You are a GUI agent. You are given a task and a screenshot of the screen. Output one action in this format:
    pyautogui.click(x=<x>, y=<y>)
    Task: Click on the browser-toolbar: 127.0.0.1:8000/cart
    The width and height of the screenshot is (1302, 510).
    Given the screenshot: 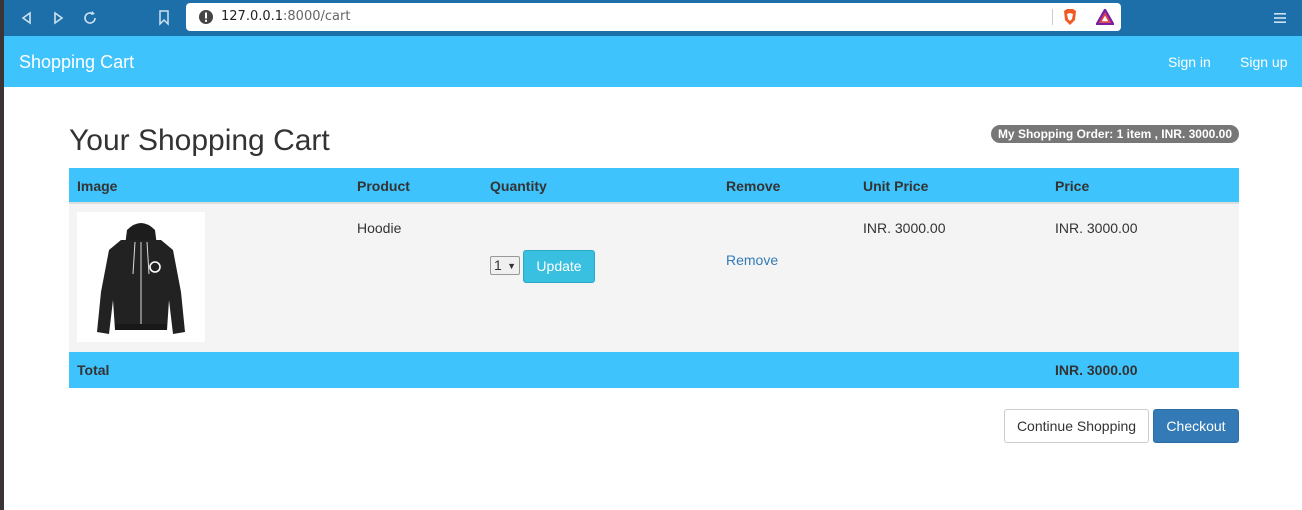 What is the action you would take?
    pyautogui.click(x=653, y=18)
    